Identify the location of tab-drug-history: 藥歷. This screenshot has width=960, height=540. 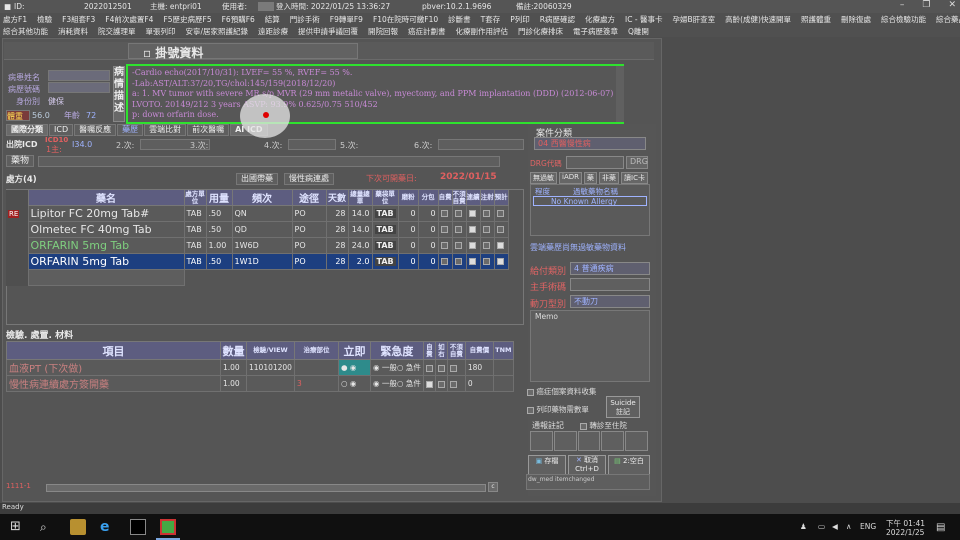
(130, 130).